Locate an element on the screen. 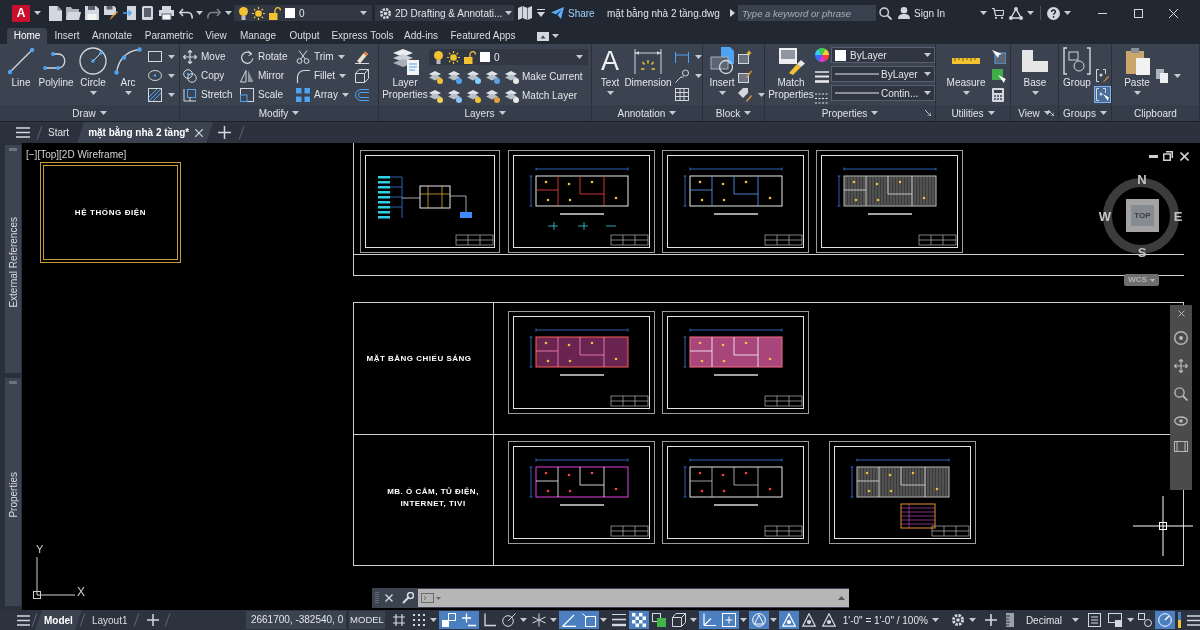 The height and width of the screenshot is (630, 1200). measure-button: Measure is located at coordinates (966, 74).